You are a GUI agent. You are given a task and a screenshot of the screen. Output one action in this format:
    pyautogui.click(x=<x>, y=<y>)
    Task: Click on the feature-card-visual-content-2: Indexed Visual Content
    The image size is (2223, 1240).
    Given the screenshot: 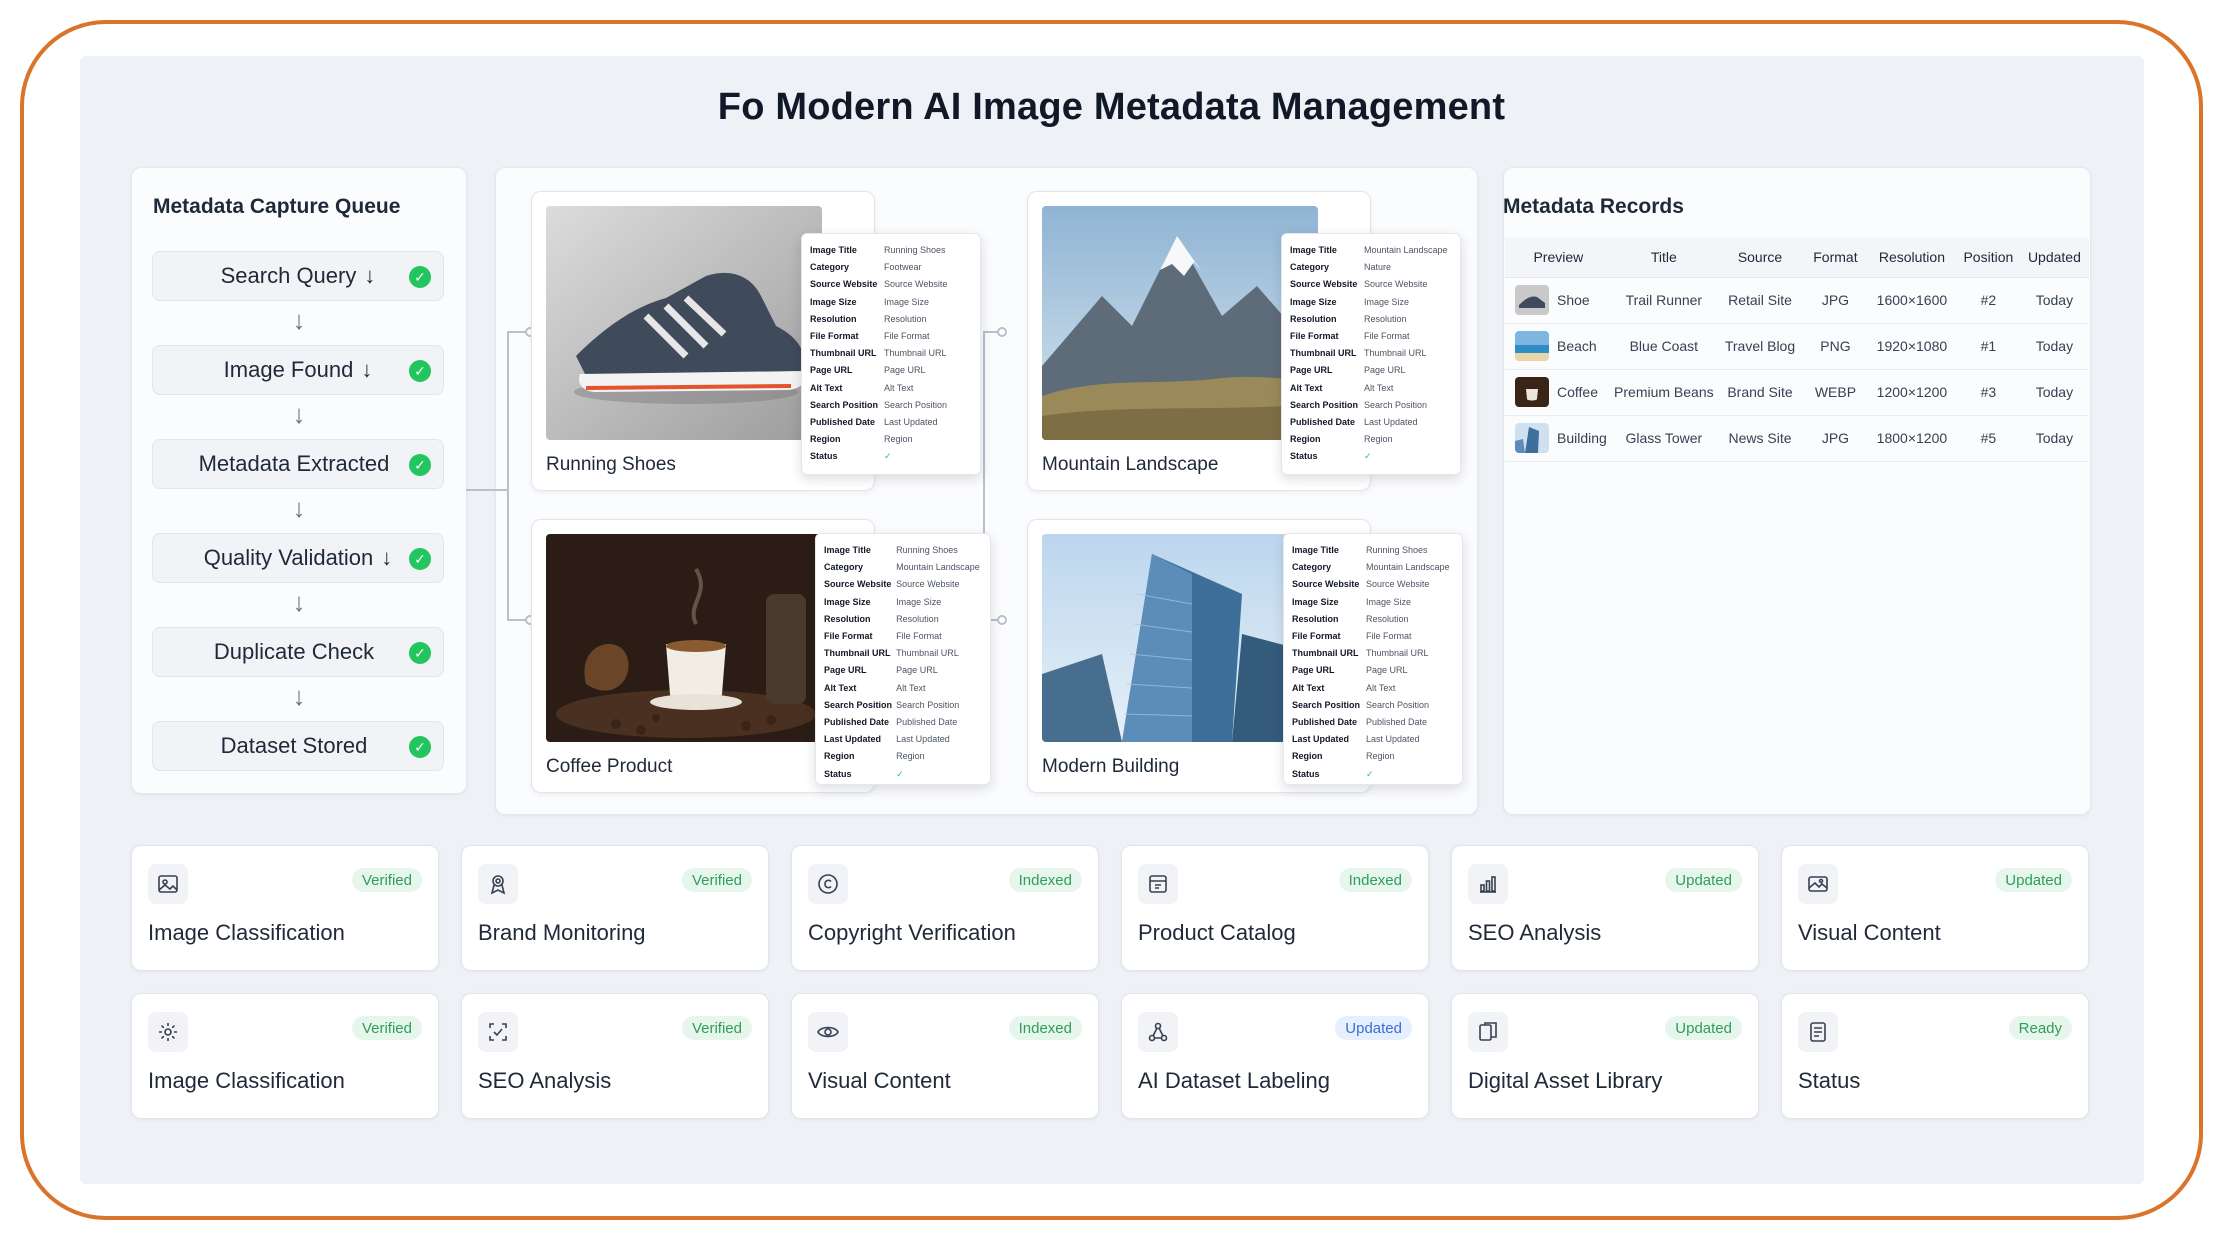 What is the action you would take?
    pyautogui.click(x=945, y=1056)
    